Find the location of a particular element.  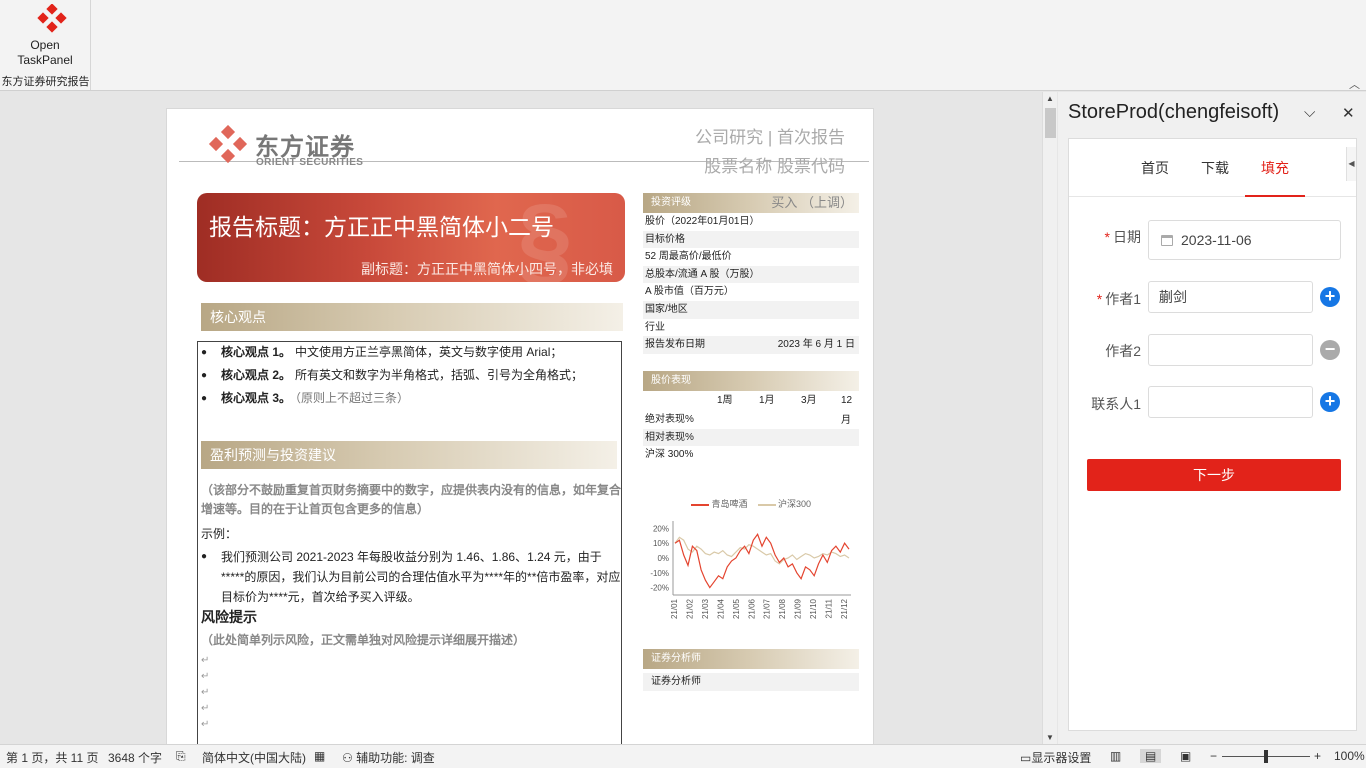

report-title: 报告标题：方正正中黑简体小二号 is located at coordinates (381, 227).